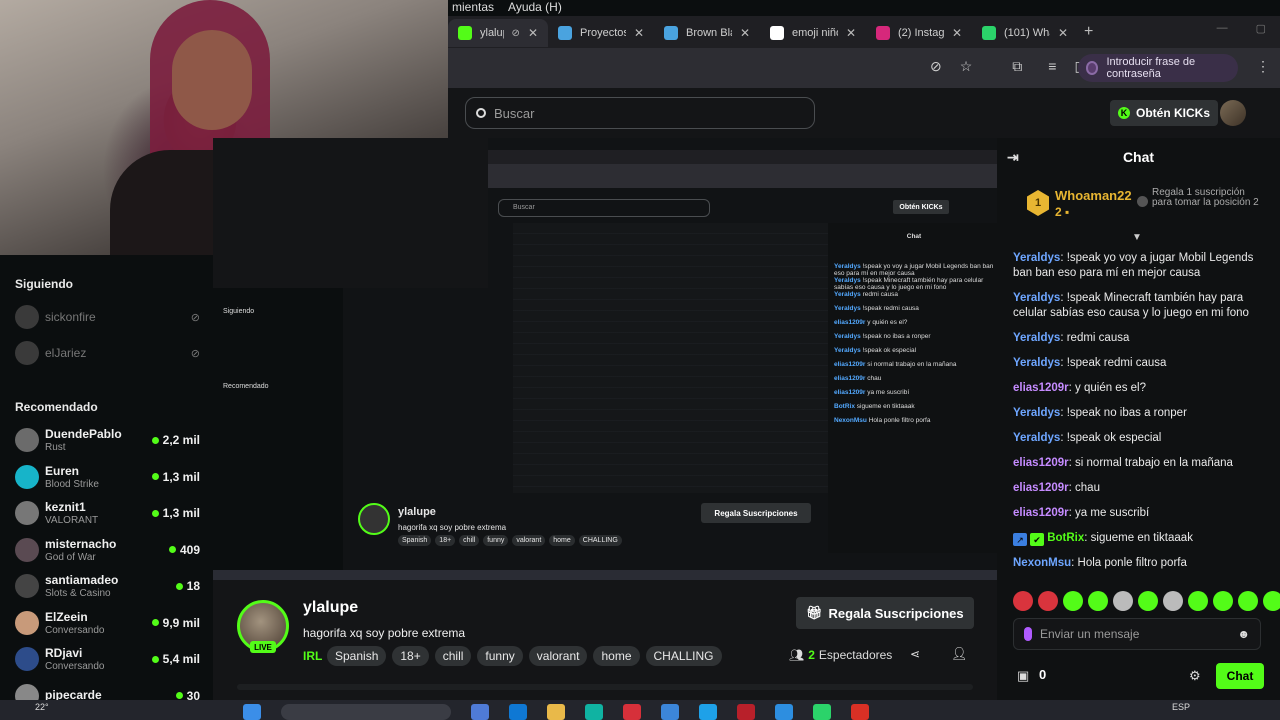 The width and height of the screenshot is (1280, 720). Describe the element at coordinates (42, 707) in the screenshot. I see `weather-widget: 22°` at that location.